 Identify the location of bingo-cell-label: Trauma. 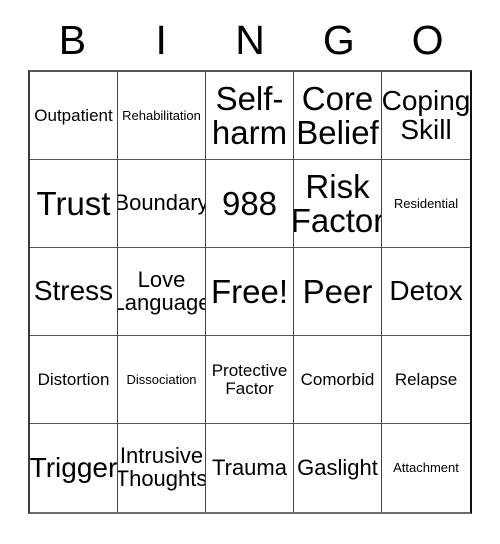
(249, 467).